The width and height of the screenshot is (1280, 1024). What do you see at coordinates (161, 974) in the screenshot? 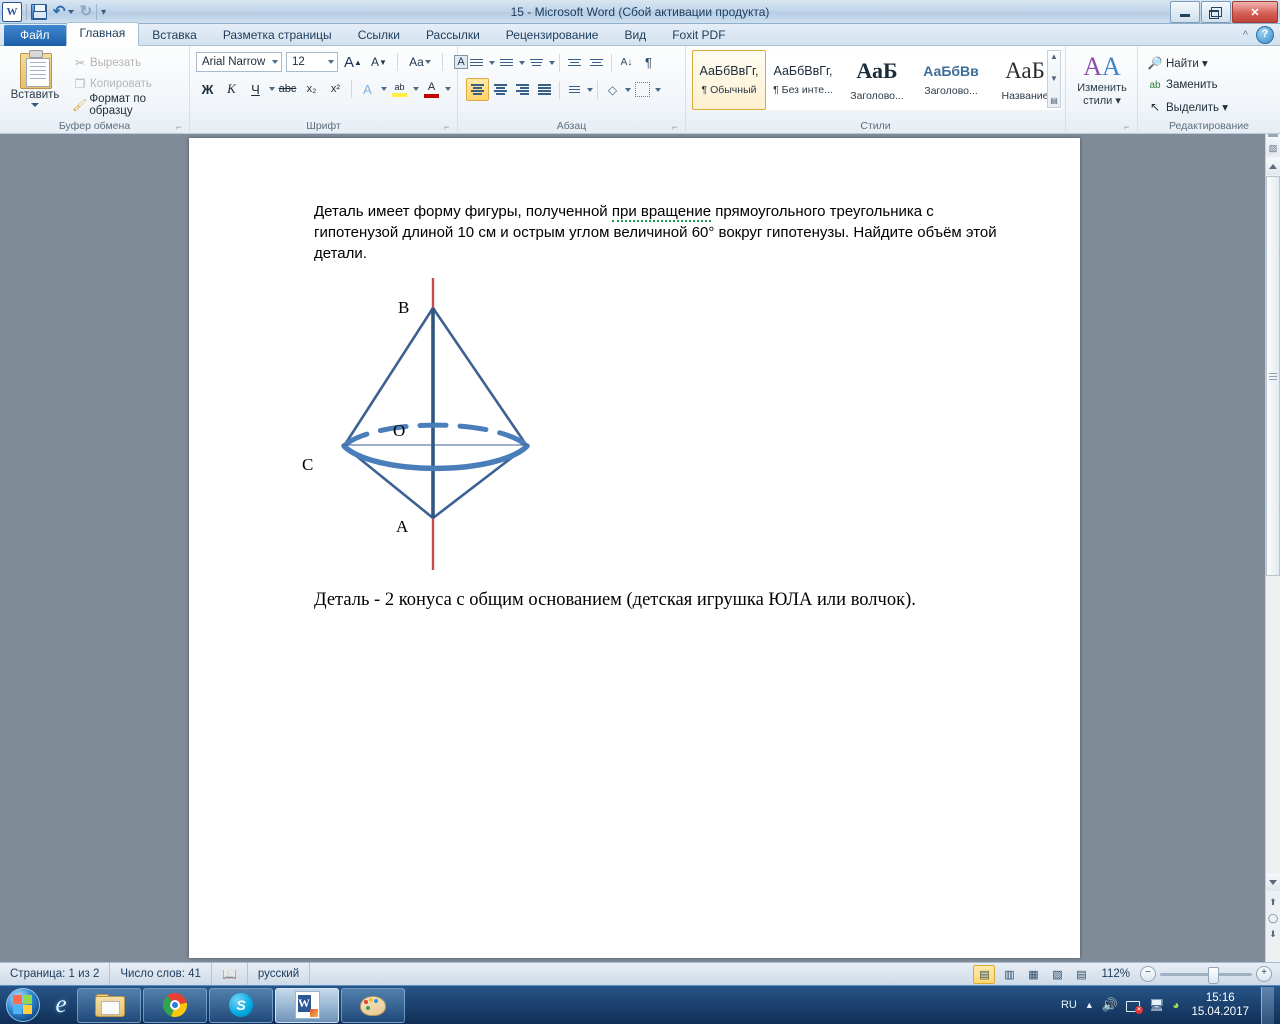
I see `word-count: Число слов: 41` at bounding box center [161, 974].